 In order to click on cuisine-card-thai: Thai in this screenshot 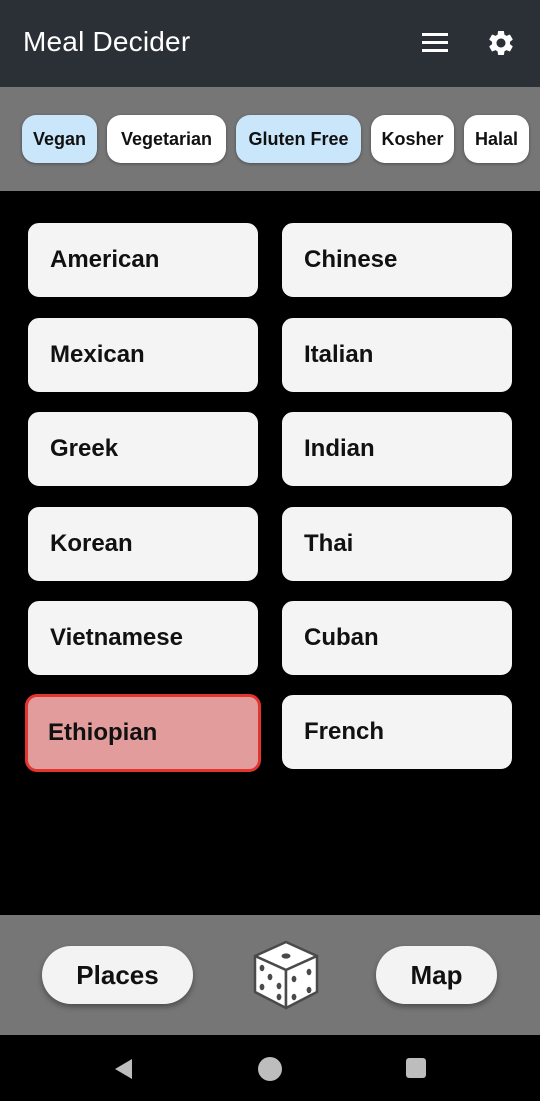, I will do `click(397, 544)`.